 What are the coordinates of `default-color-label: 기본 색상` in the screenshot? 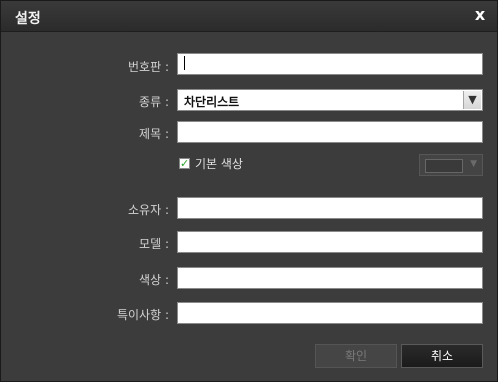 It's located at (219, 164).